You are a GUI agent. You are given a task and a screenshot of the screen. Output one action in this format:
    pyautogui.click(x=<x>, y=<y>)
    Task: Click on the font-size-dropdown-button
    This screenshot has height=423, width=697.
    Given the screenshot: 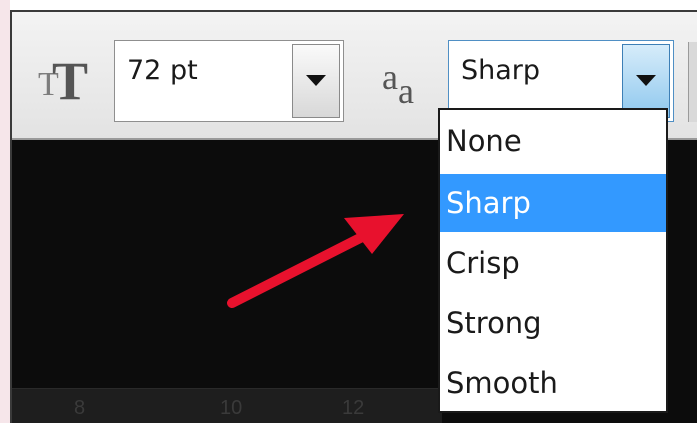 What is the action you would take?
    pyautogui.click(x=316, y=81)
    